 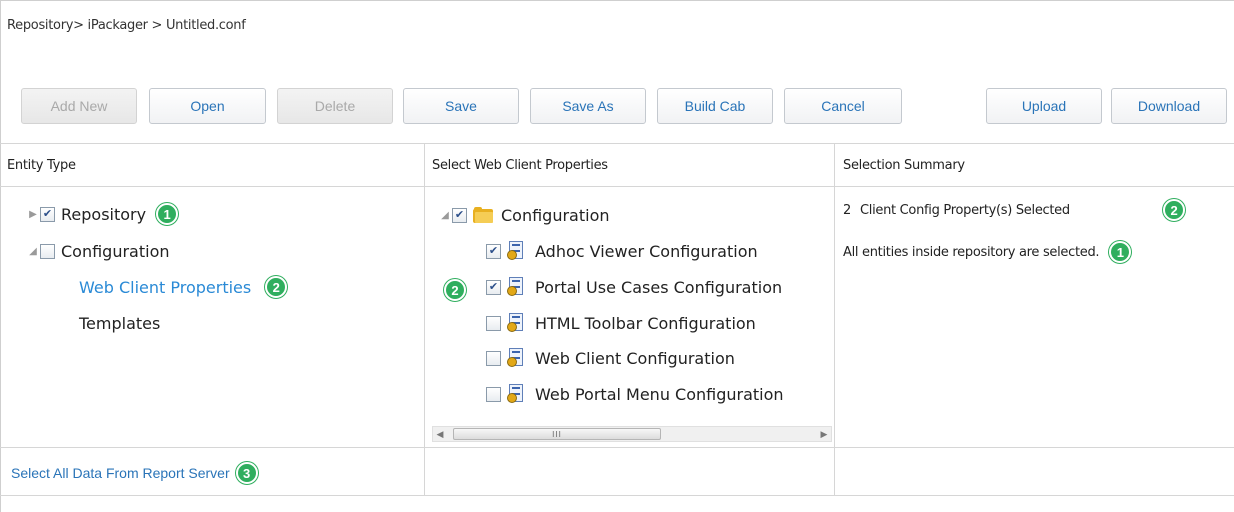 I want to click on tree-item-web-client-properties: Web Client Properties 2, so click(x=183, y=287).